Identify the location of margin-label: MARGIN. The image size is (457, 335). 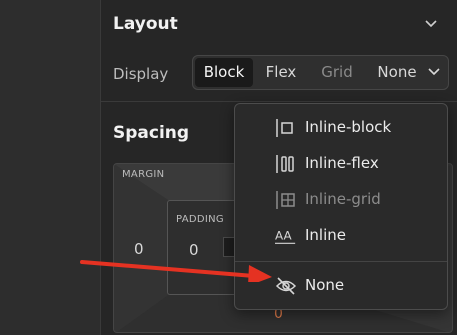
(143, 174).